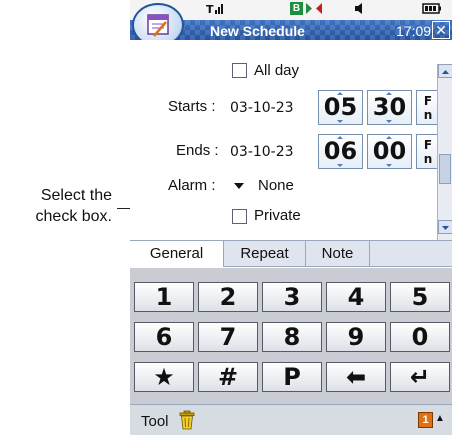 This screenshot has width=452, height=435. I want to click on tab-repeat: Repeat, so click(265, 254).